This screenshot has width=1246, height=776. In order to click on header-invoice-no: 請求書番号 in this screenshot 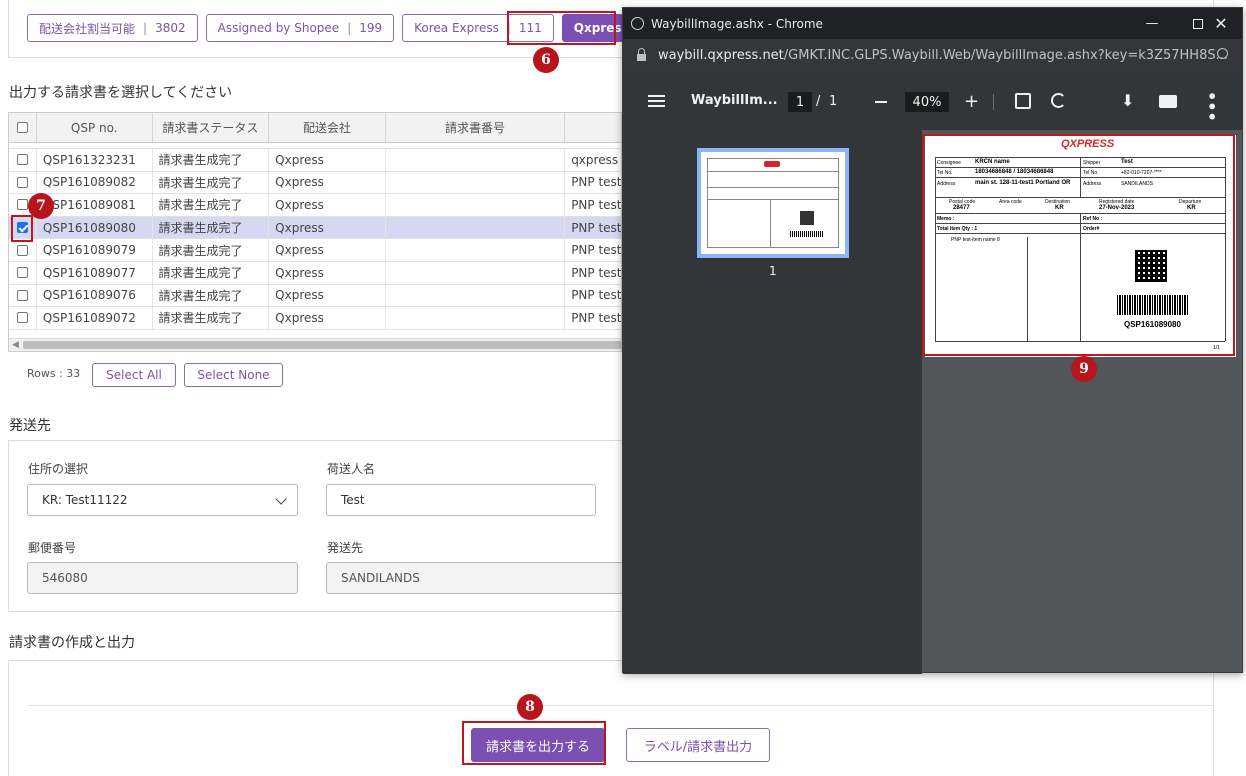, I will do `click(476, 127)`.